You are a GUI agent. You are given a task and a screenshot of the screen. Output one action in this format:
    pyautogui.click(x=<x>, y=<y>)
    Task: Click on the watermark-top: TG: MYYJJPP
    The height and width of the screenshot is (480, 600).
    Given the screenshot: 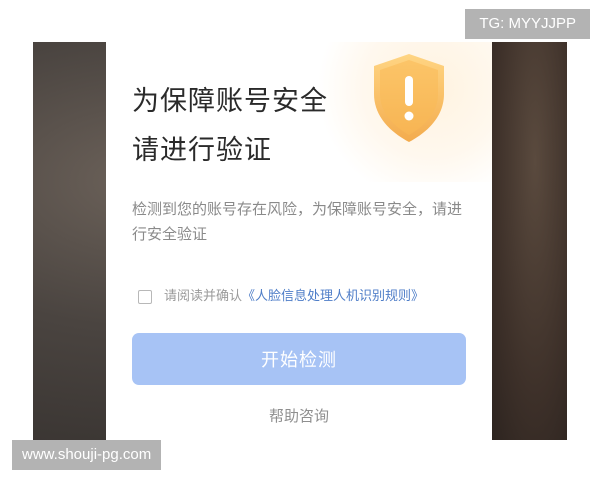 What is the action you would take?
    pyautogui.click(x=527, y=24)
    